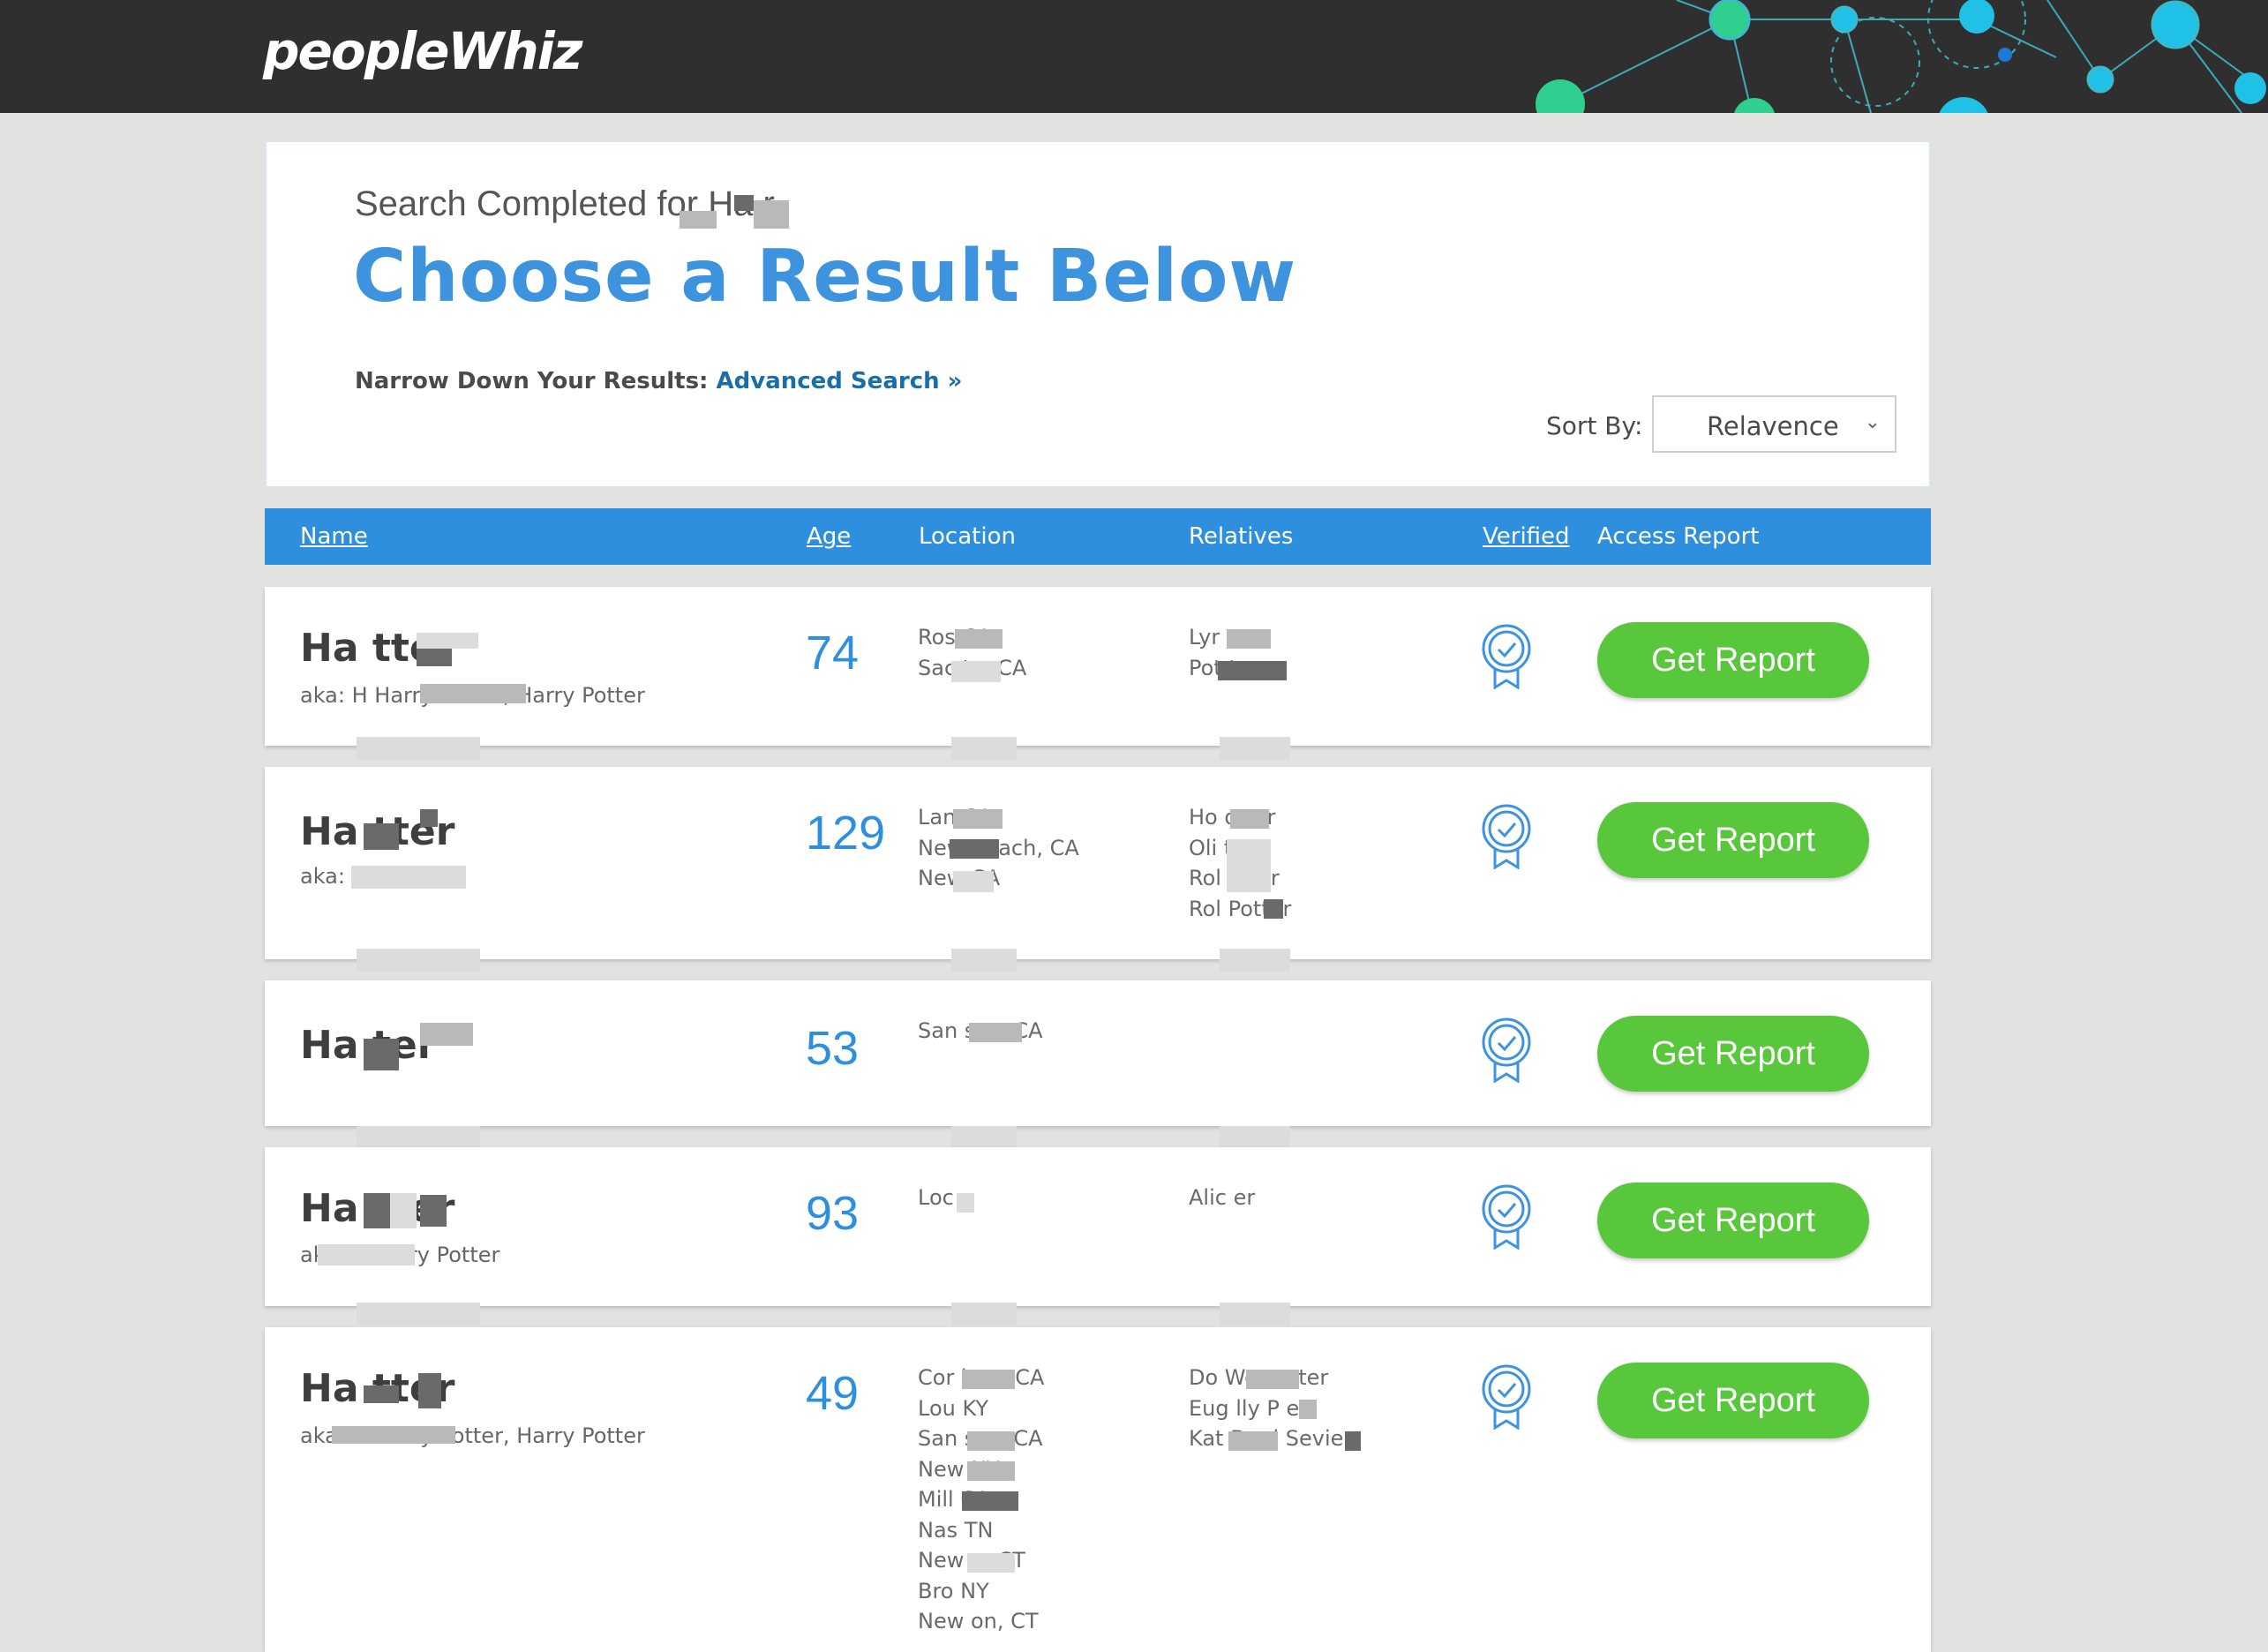  Describe the element at coordinates (829, 536) in the screenshot. I see `sort-by-age-link: Age` at that location.